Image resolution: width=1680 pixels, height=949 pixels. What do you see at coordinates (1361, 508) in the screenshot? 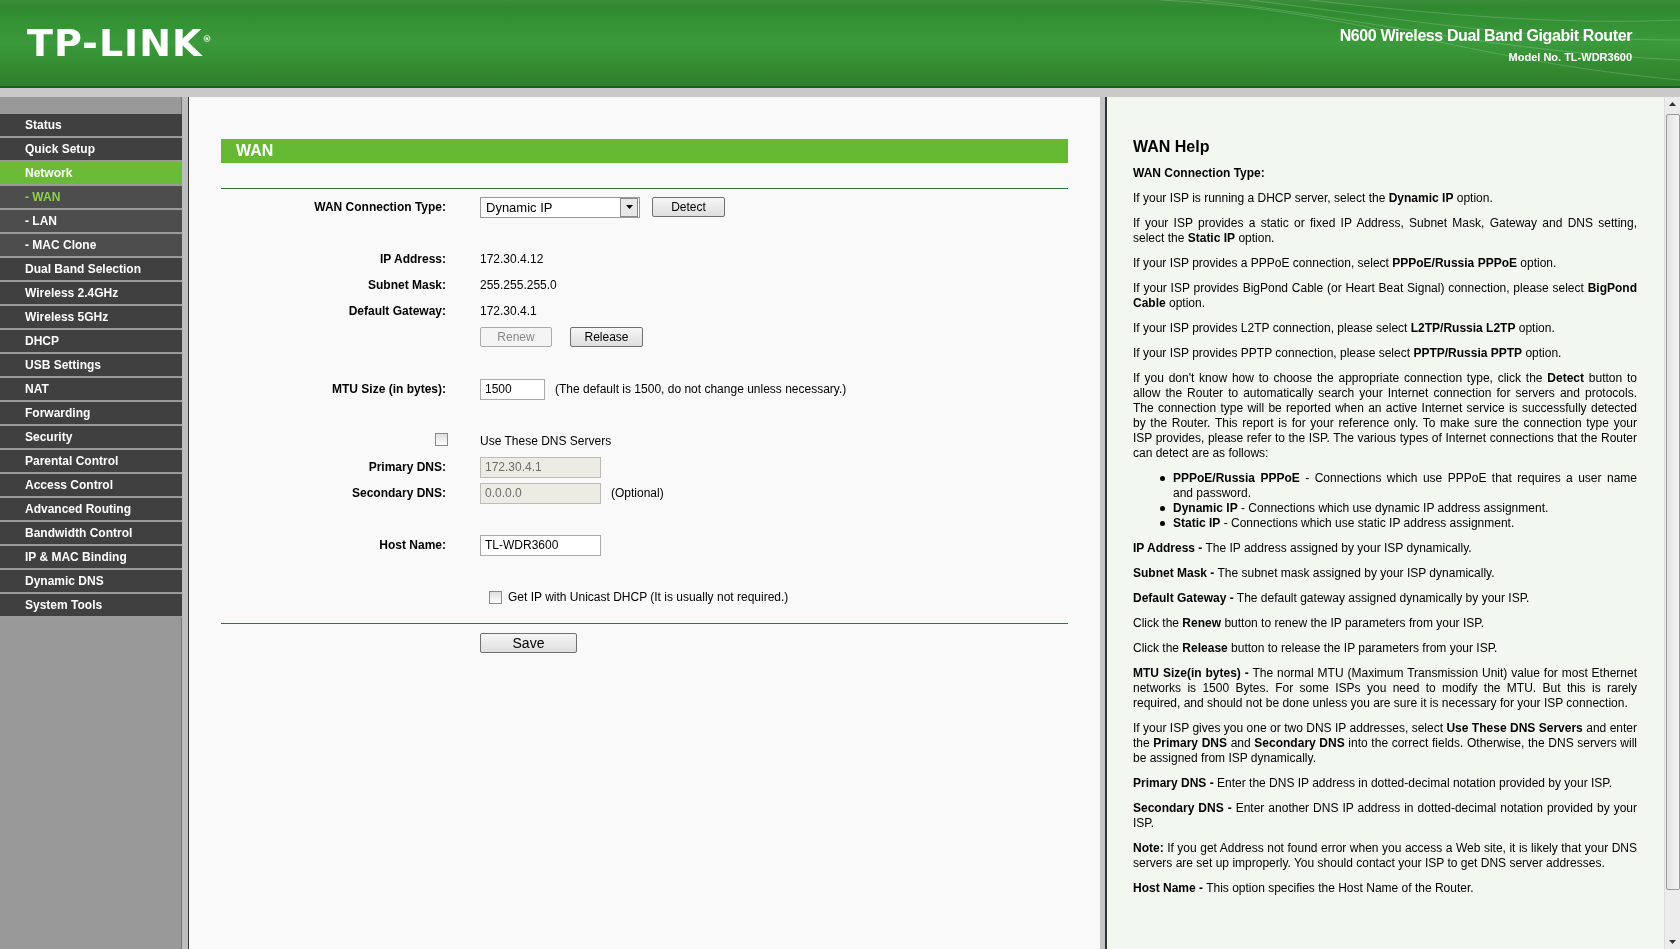
I see `help-list-item: Dynamic IP - Connections which use dynamic IP address assignment.` at bounding box center [1361, 508].